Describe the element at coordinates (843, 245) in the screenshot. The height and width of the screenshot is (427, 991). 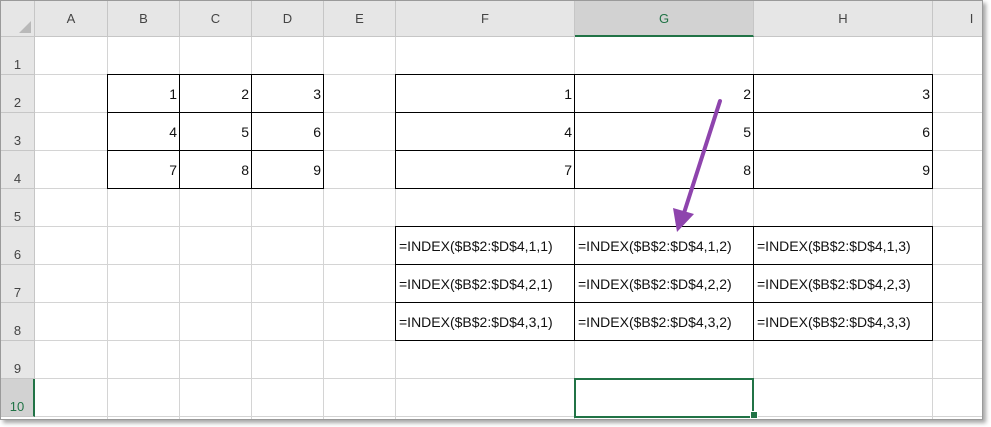
I see `formula-cell-1-3: =INDEX($B$2:$D$4,1,3)` at that location.